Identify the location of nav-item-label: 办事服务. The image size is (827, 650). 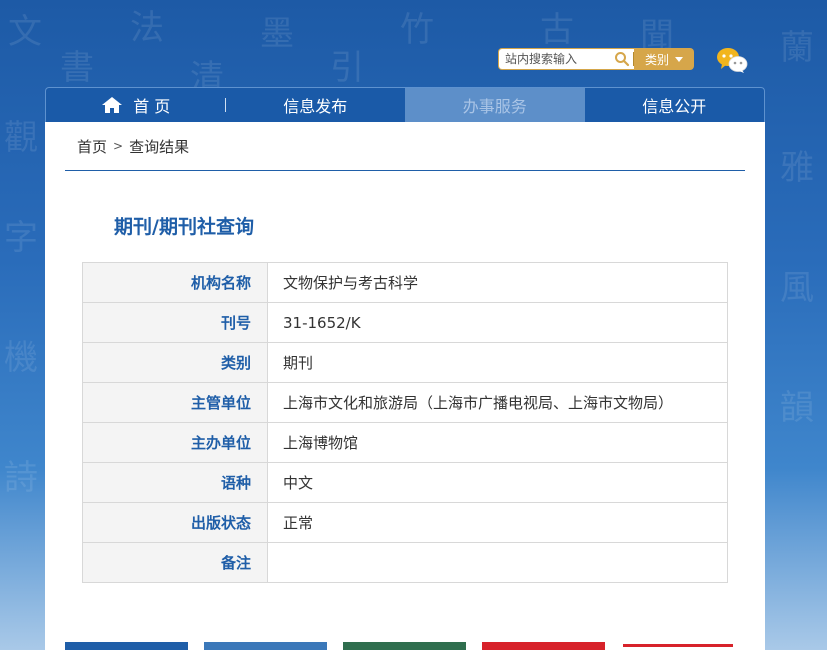
(494, 106).